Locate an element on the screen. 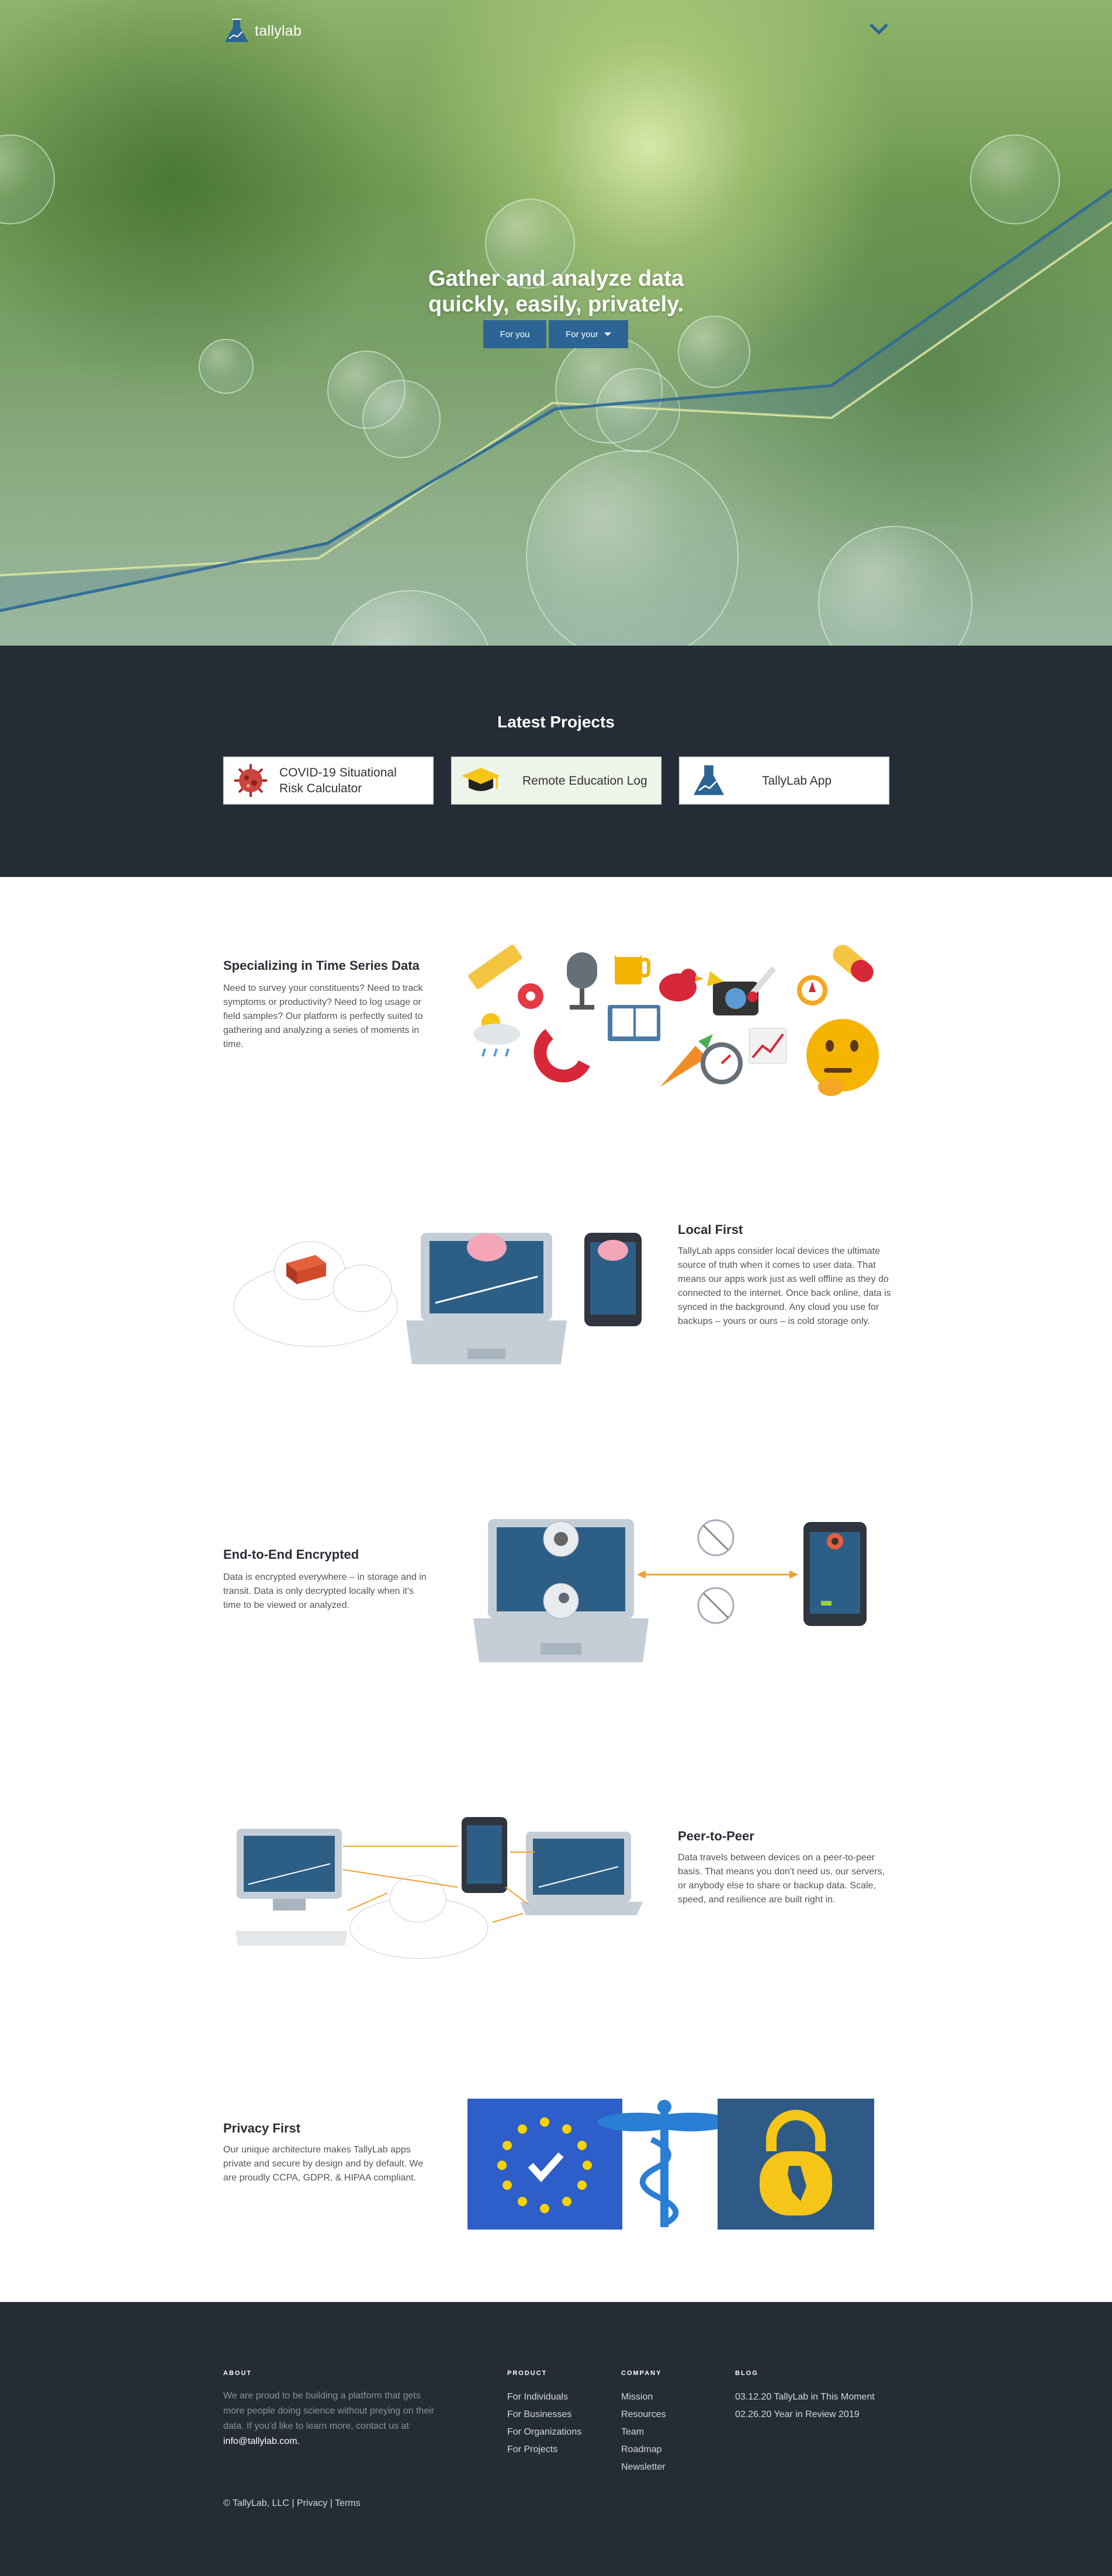 This screenshot has width=1112, height=2576. copyright-text: © TallyLab, LLC | is located at coordinates (259, 2503).